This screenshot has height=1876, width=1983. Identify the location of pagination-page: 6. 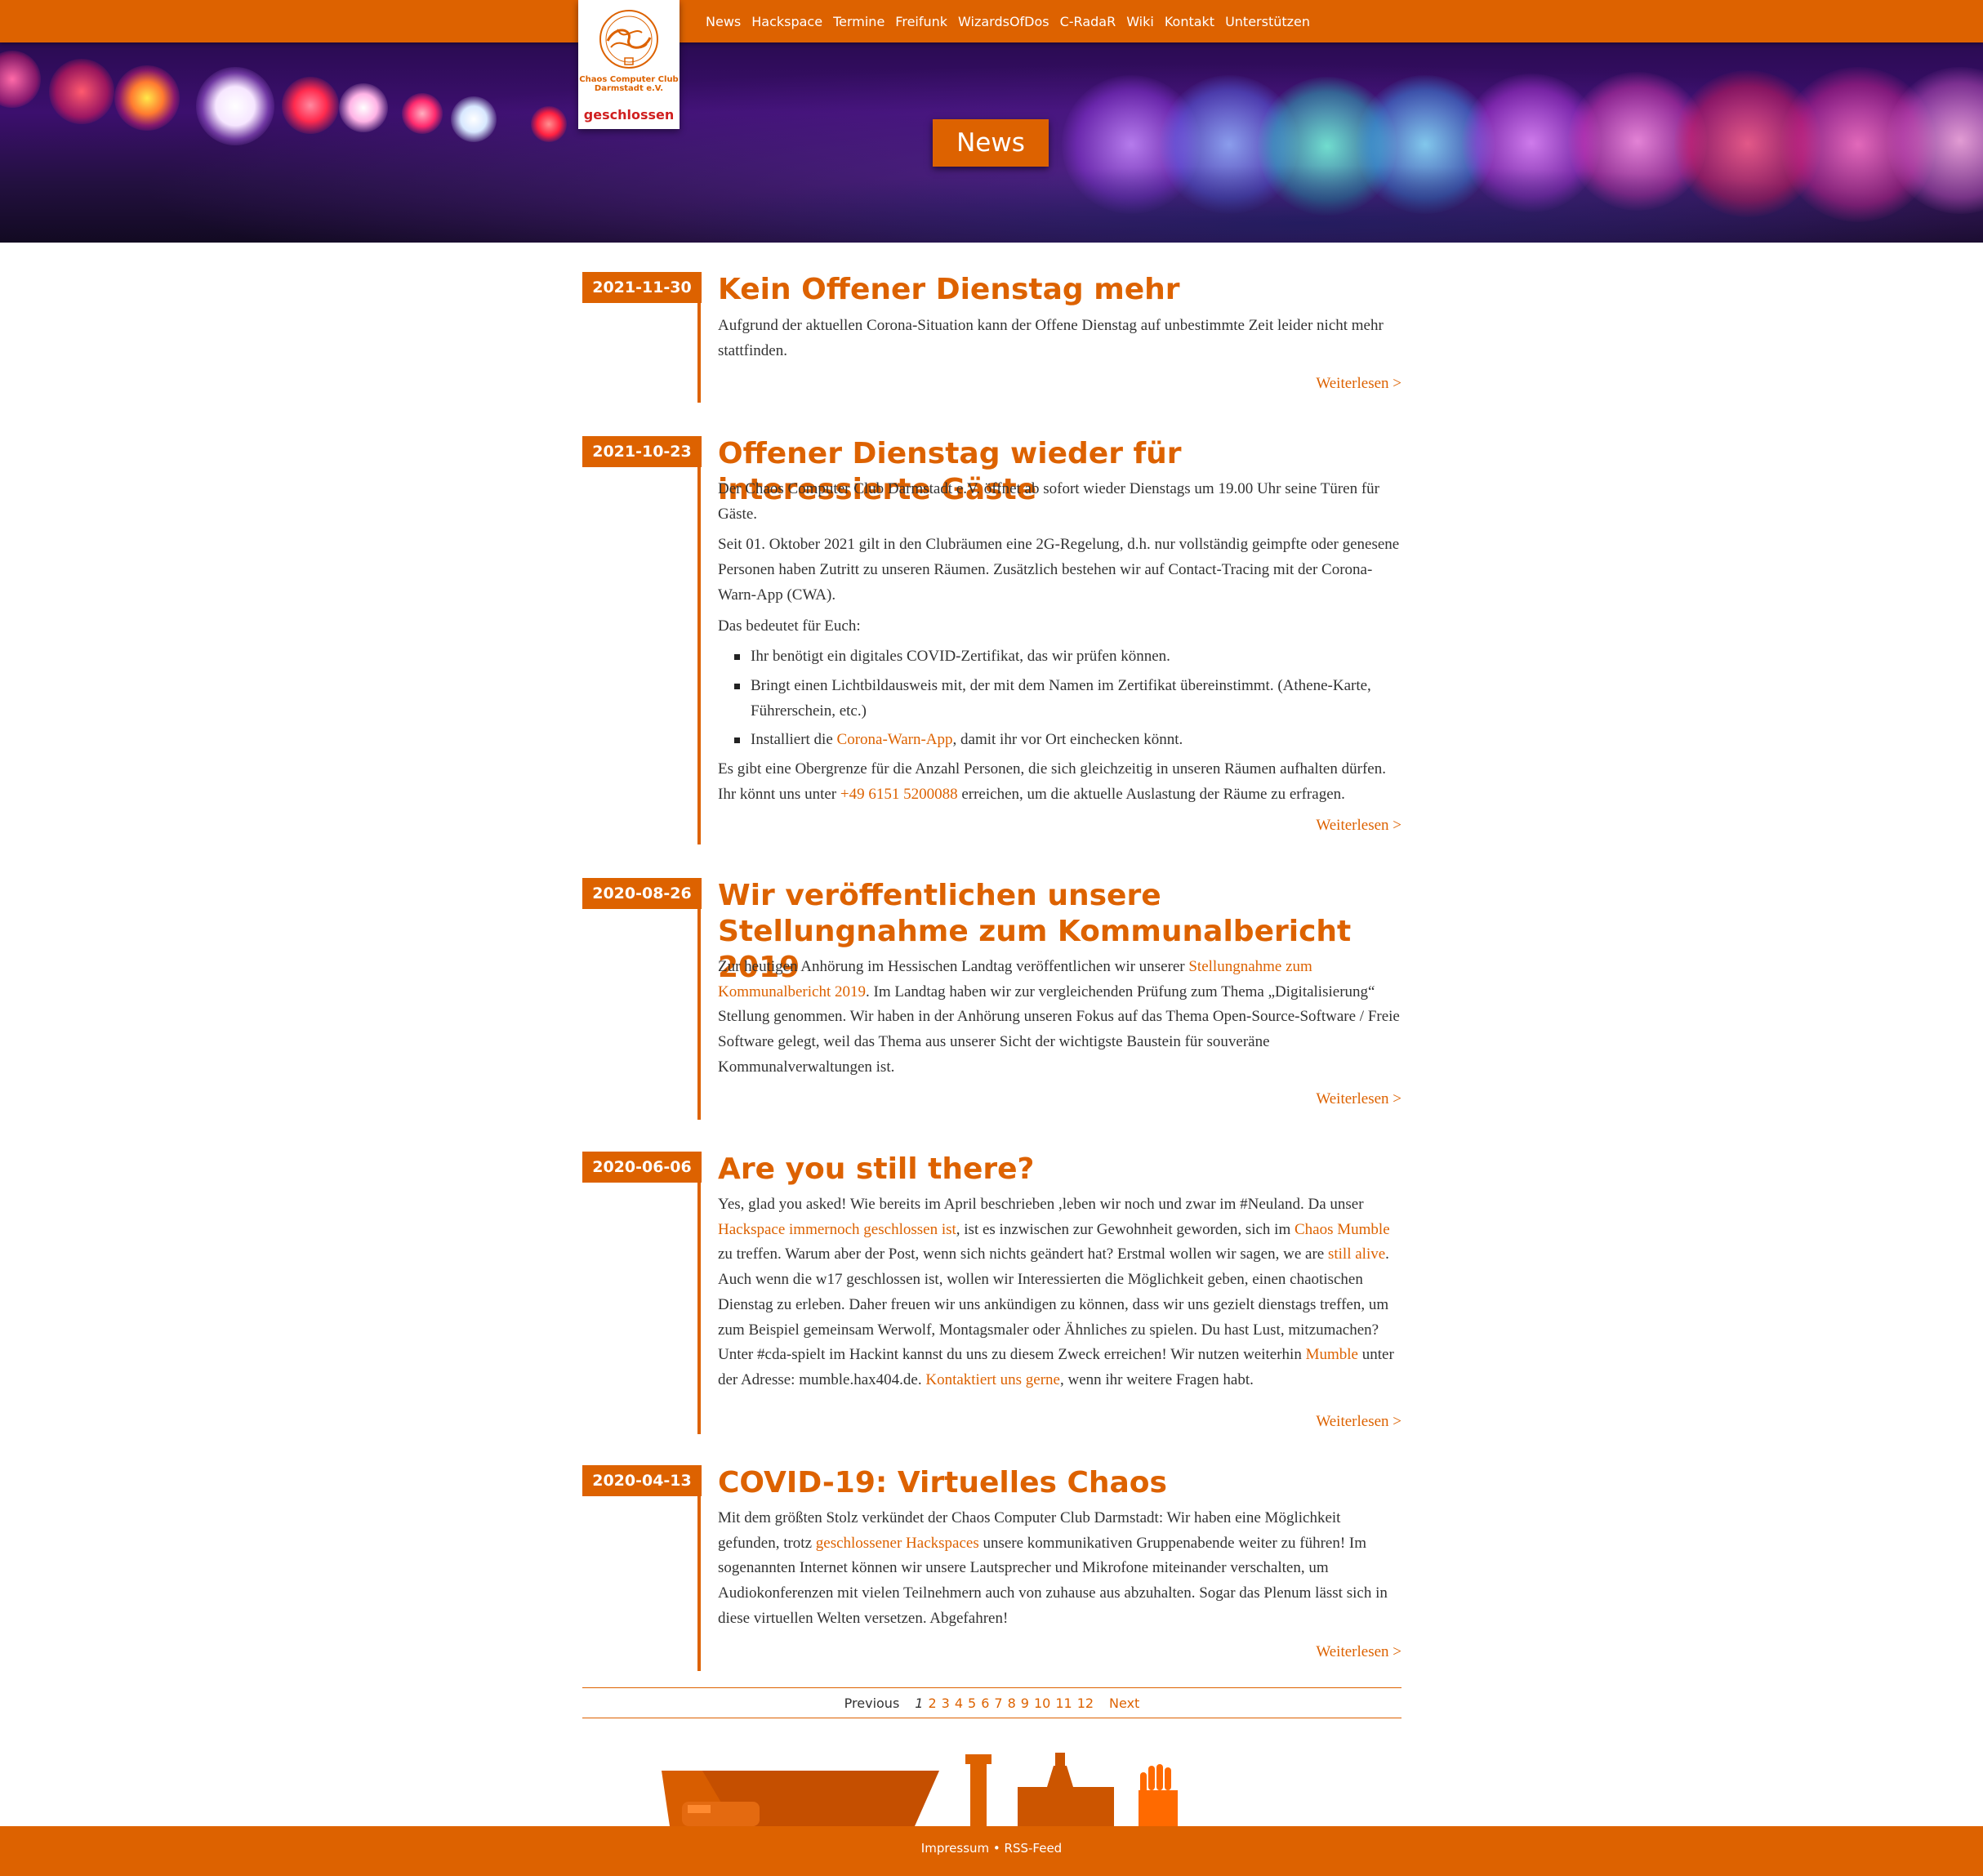
(985, 1704).